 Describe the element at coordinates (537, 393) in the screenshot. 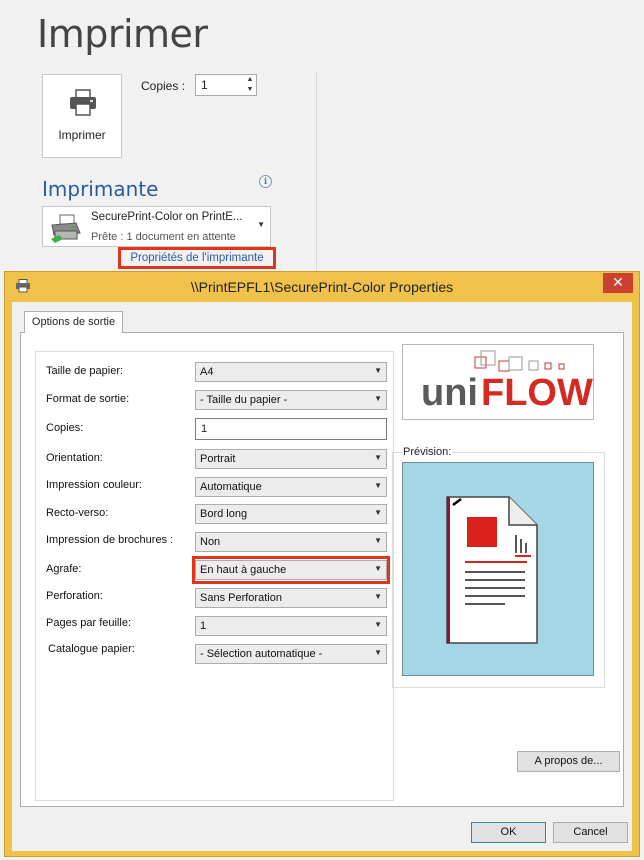

I see `logo-text-flow: FLOW` at that location.